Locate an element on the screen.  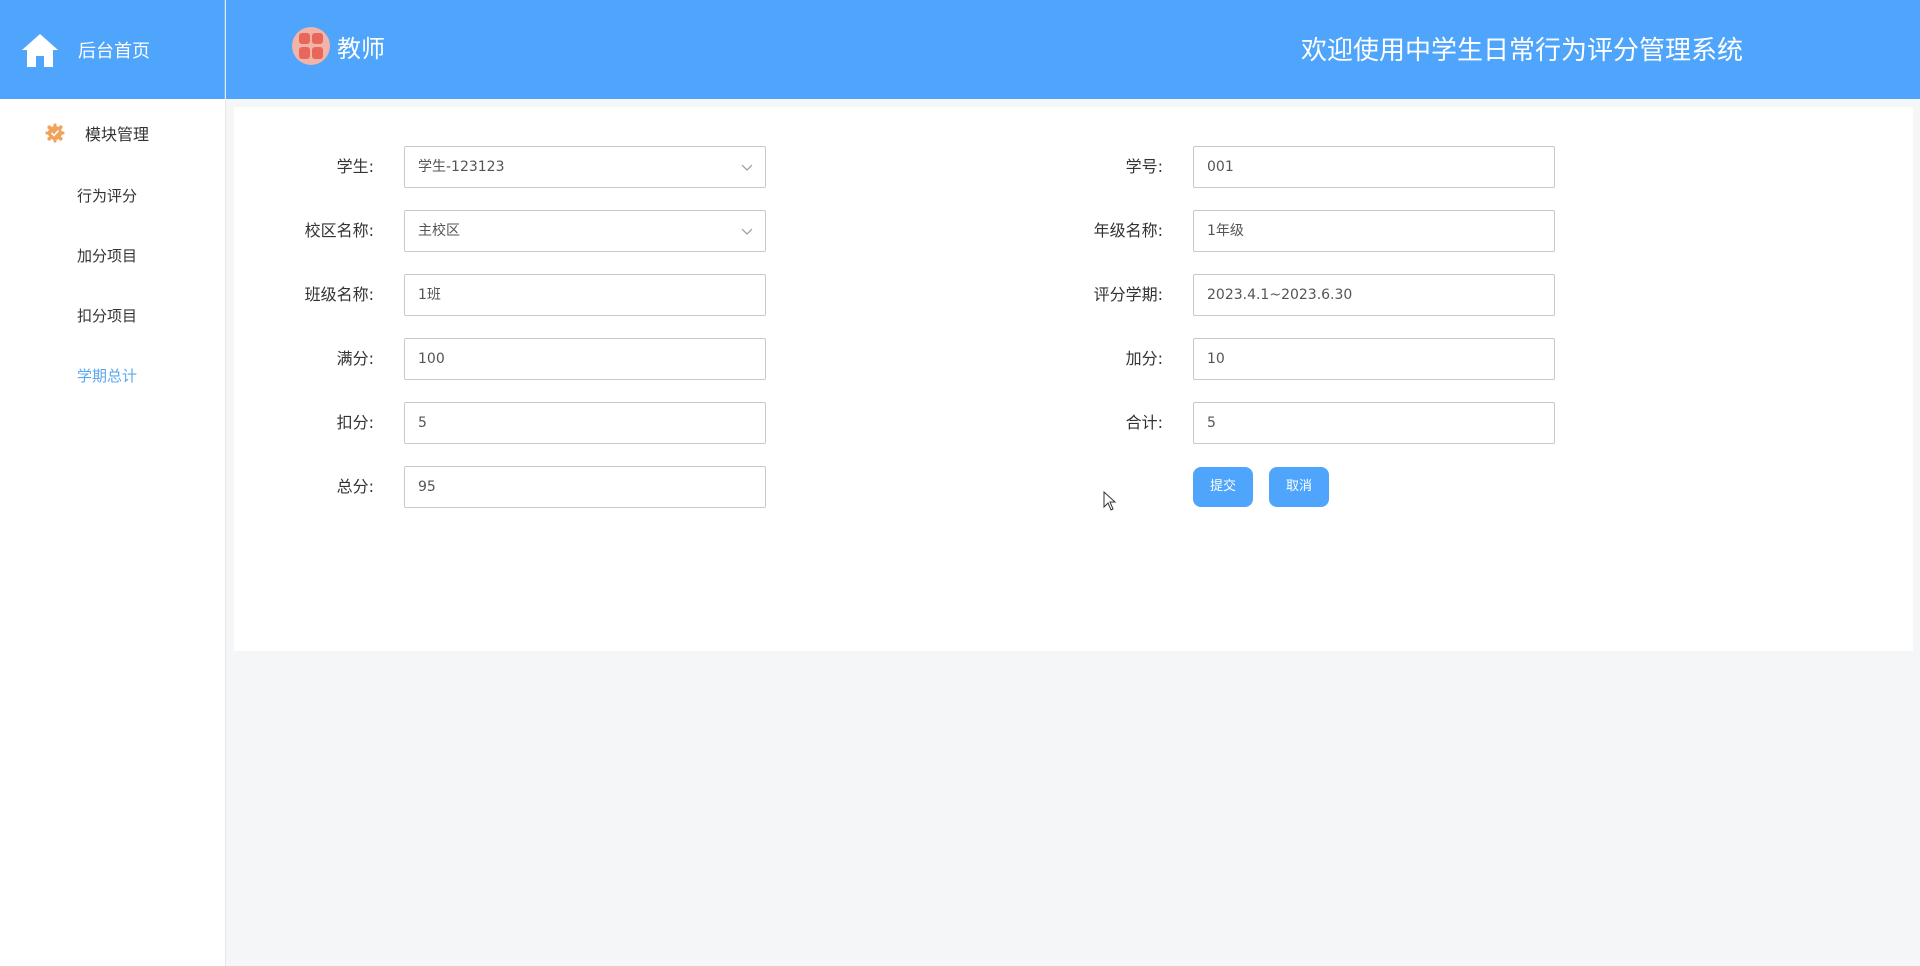
sidebar-item-term-total: 学期总计 is located at coordinates (112, 376).